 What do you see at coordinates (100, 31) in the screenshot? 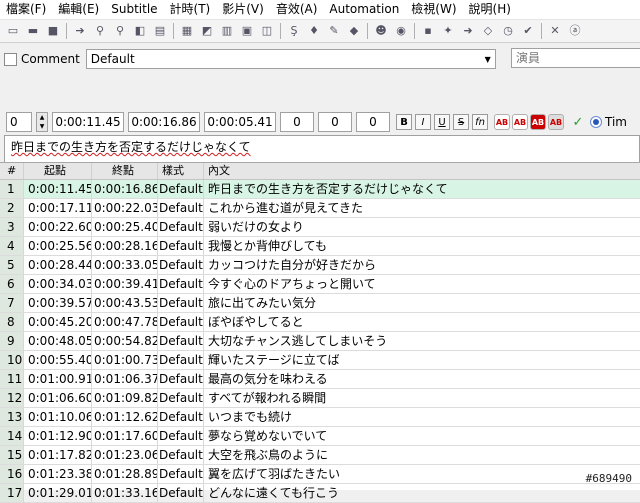
I see `zoom-in-icon: ⚲` at bounding box center [100, 31].